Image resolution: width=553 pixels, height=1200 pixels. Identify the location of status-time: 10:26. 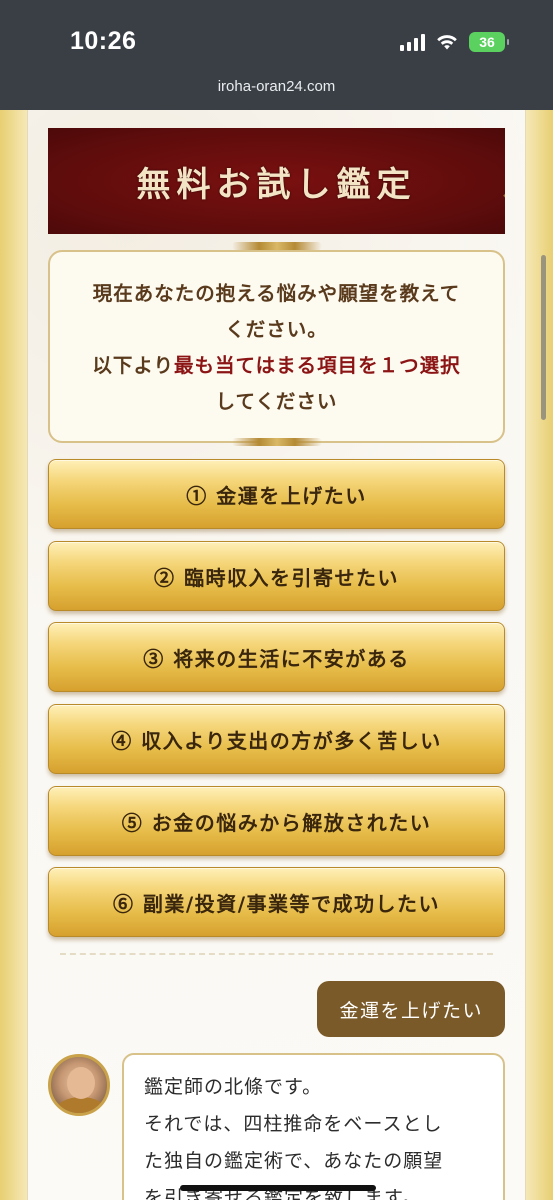
(103, 41).